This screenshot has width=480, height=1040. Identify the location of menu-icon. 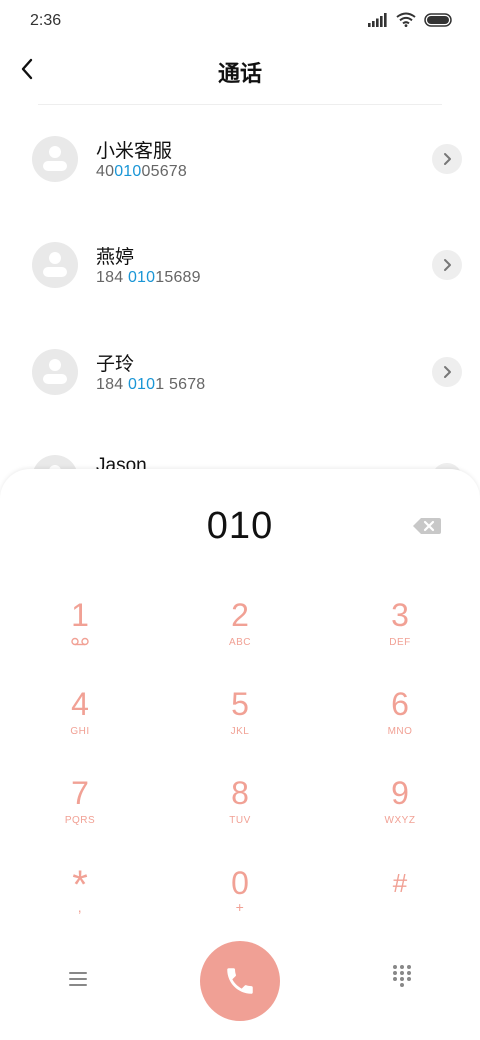
(78, 979).